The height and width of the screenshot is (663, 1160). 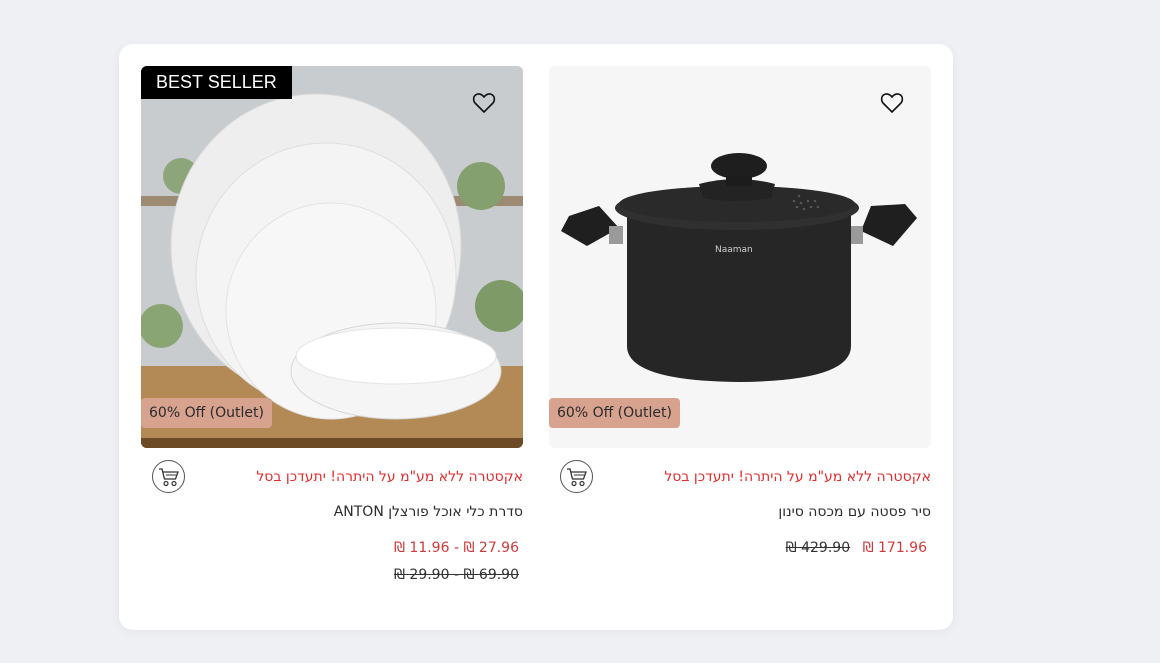 What do you see at coordinates (854, 512) in the screenshot?
I see `product-title: סיר פסטה עם מכסה סינון` at bounding box center [854, 512].